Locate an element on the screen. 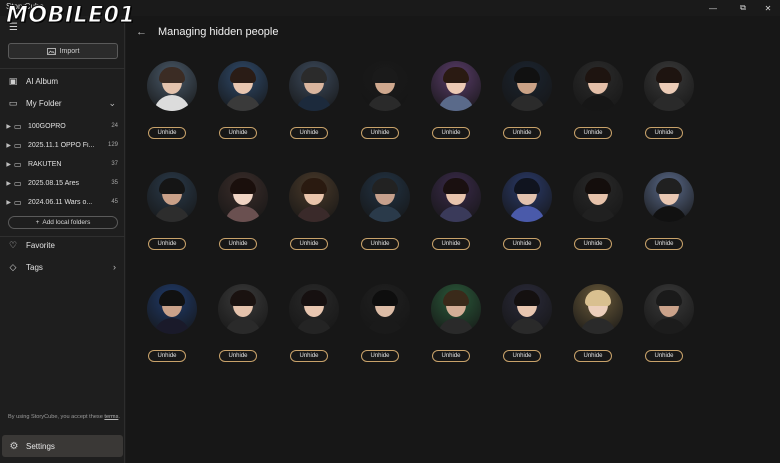  maximize-icon: ⧉ is located at coordinates (743, 8).